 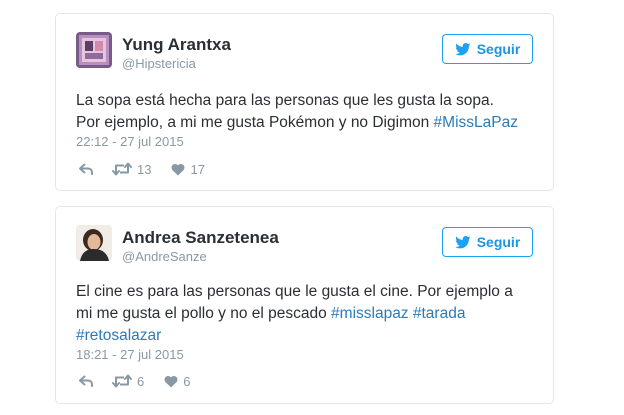 What do you see at coordinates (197, 169) in the screenshot?
I see `like-count: 17` at bounding box center [197, 169].